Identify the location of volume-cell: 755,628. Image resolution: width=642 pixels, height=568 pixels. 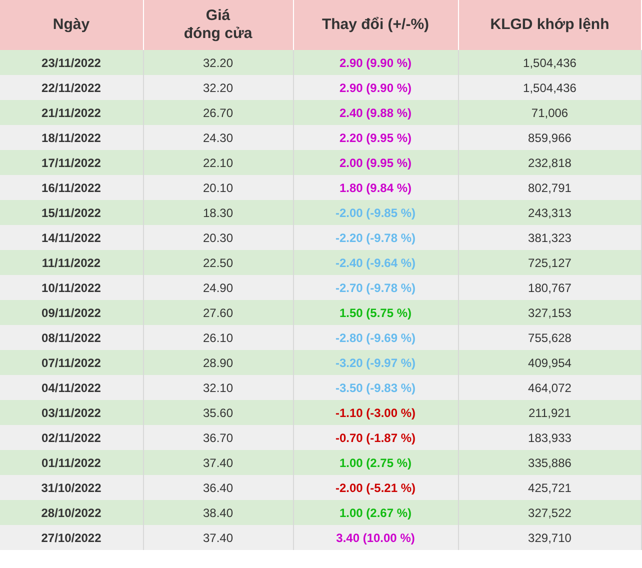
(550, 337).